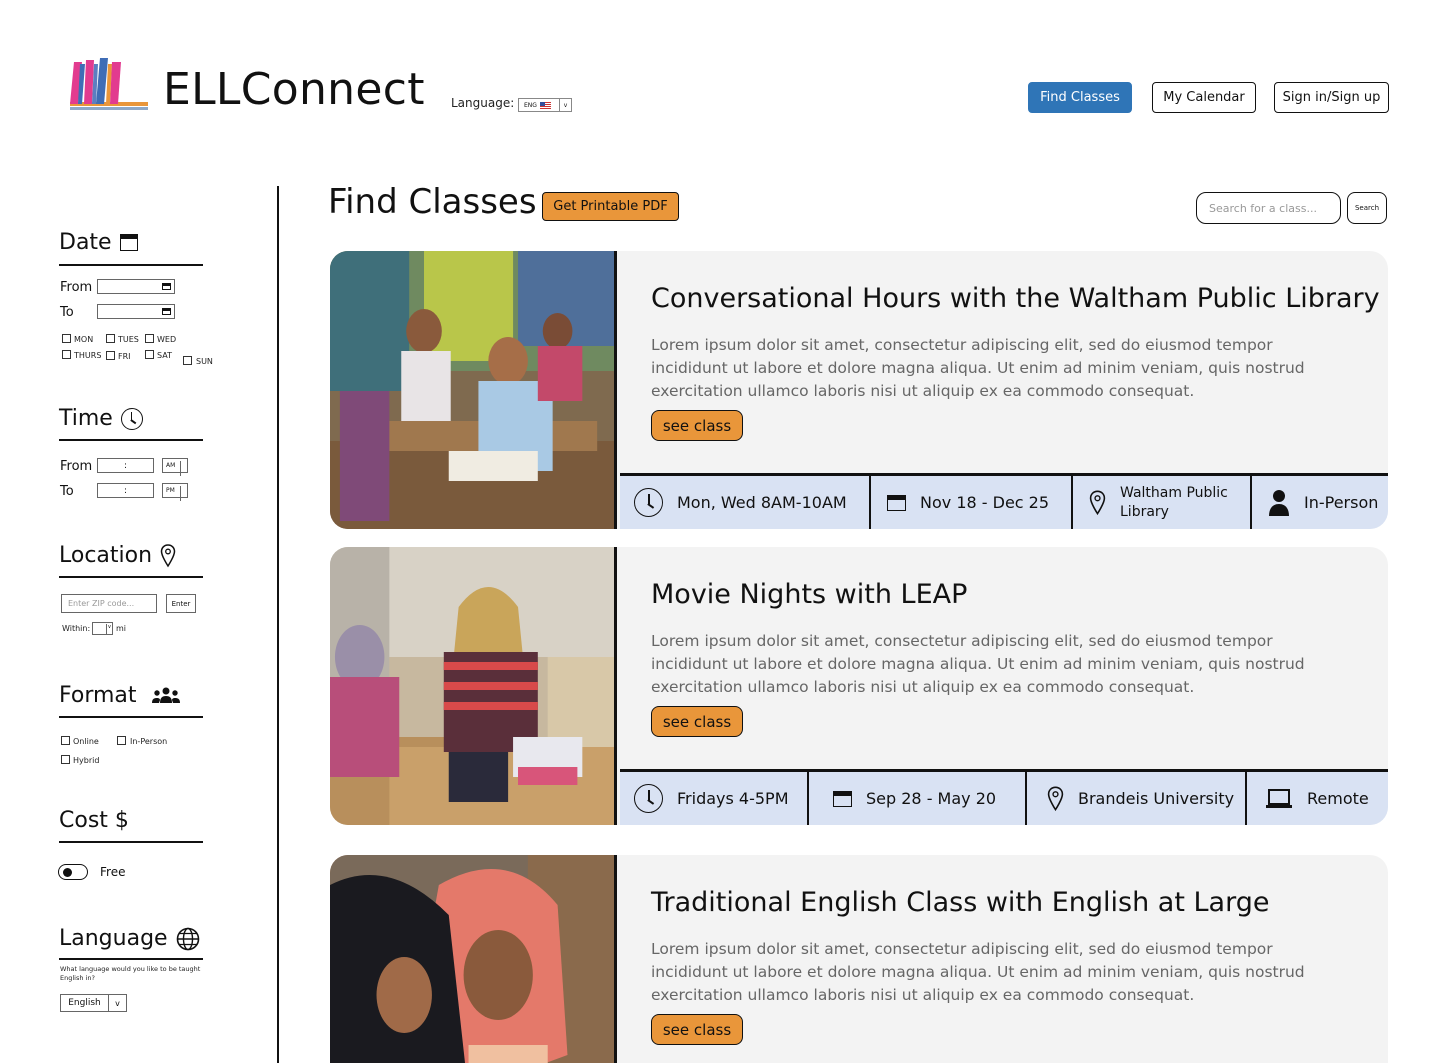 Image resolution: width=1440 pixels, height=1063 pixels. I want to click on day-checkbox-fri, so click(110, 355).